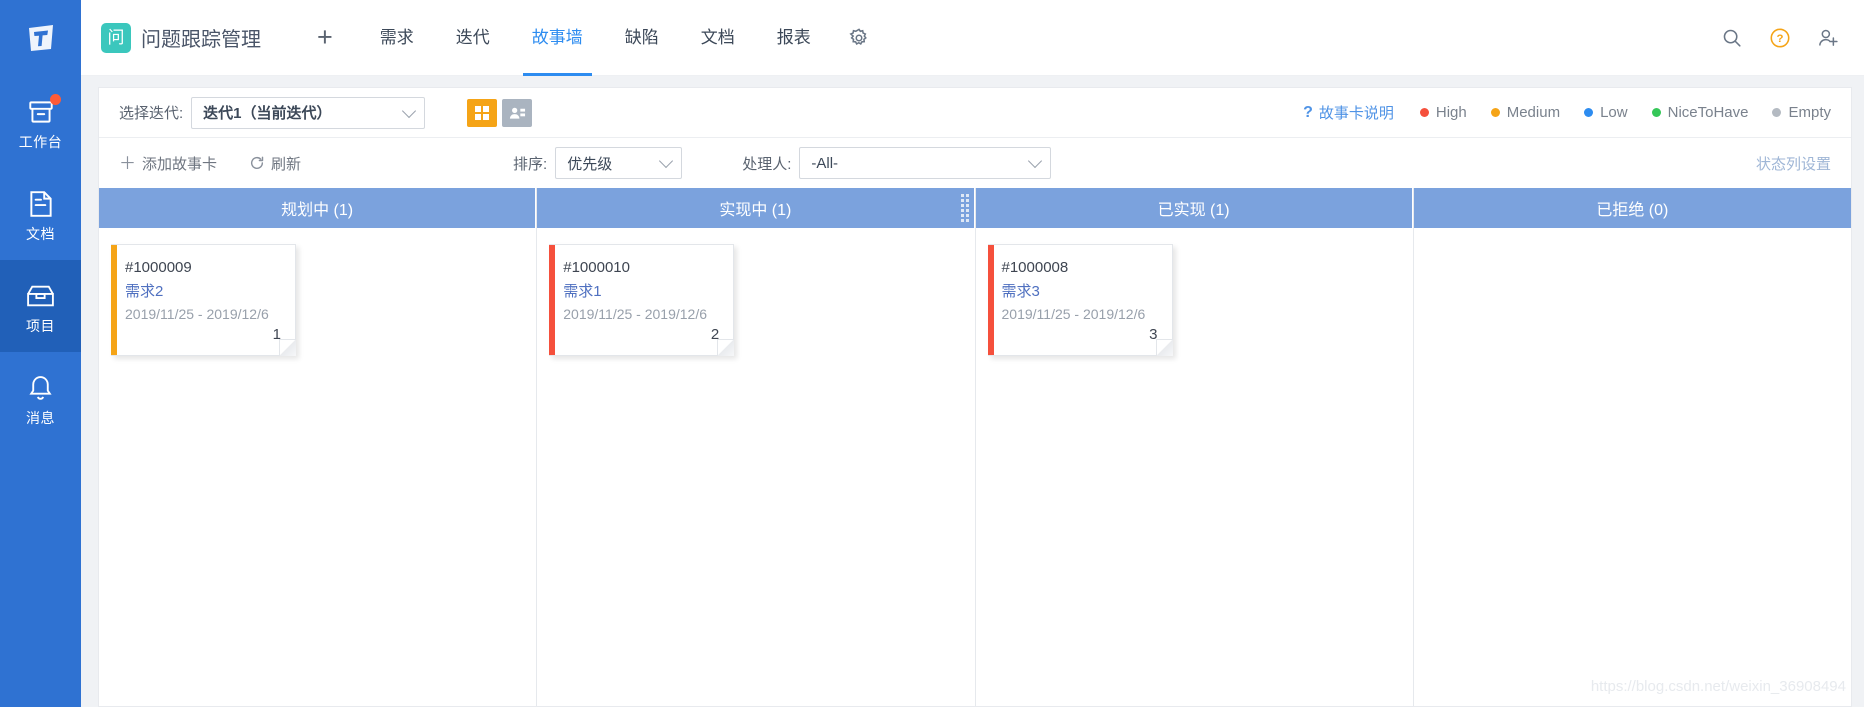 The height and width of the screenshot is (707, 1864). What do you see at coordinates (1356, 113) in the screenshot?
I see `story-card-help-label: 故事卡说明` at bounding box center [1356, 113].